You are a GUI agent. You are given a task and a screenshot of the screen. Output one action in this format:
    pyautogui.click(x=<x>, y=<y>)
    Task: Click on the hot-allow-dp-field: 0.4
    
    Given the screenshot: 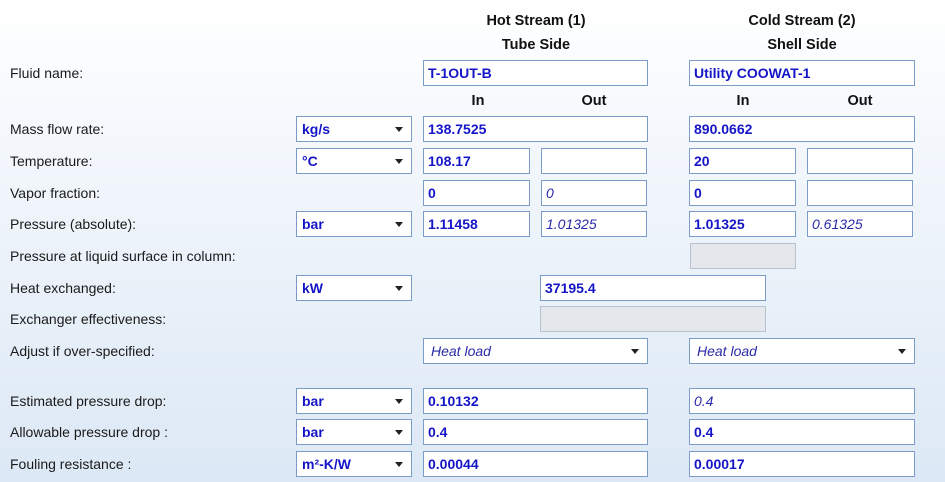 What is the action you would take?
    pyautogui.click(x=535, y=432)
    